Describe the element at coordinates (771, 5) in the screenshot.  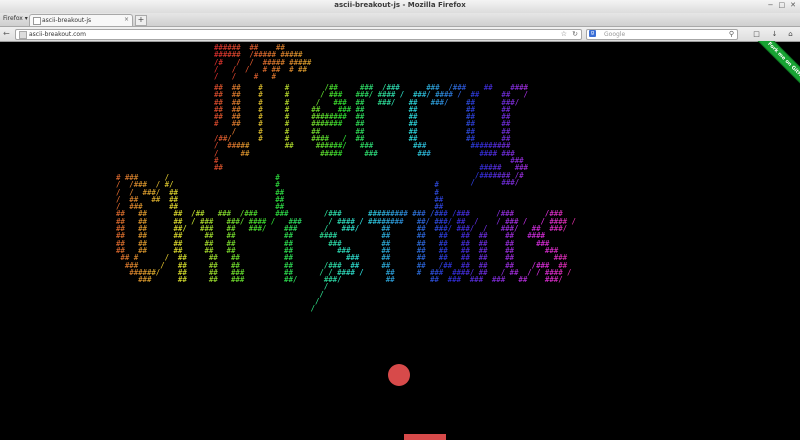
I see `minimize-icon: −` at that location.